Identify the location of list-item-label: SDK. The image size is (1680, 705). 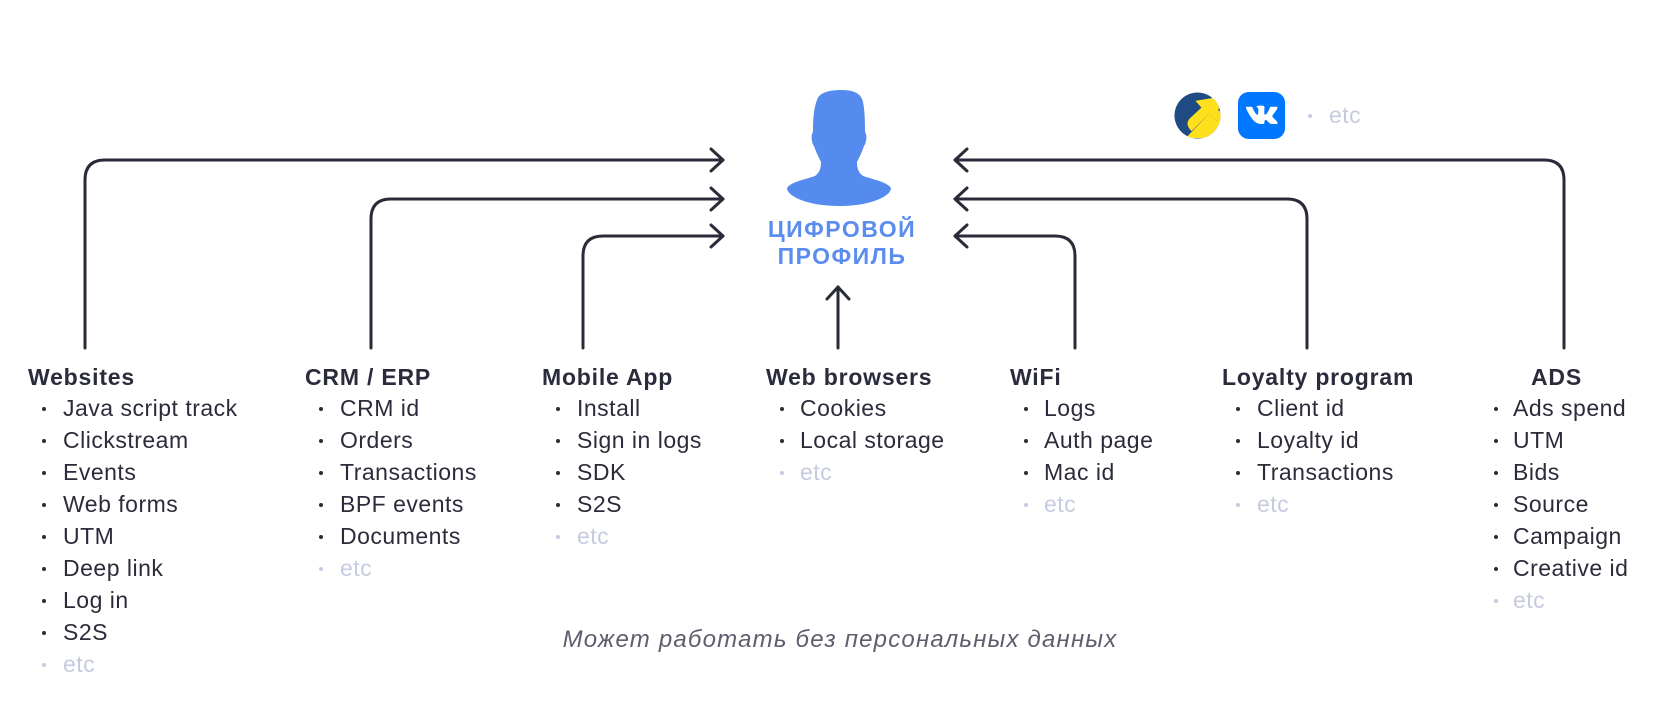
(601, 472).